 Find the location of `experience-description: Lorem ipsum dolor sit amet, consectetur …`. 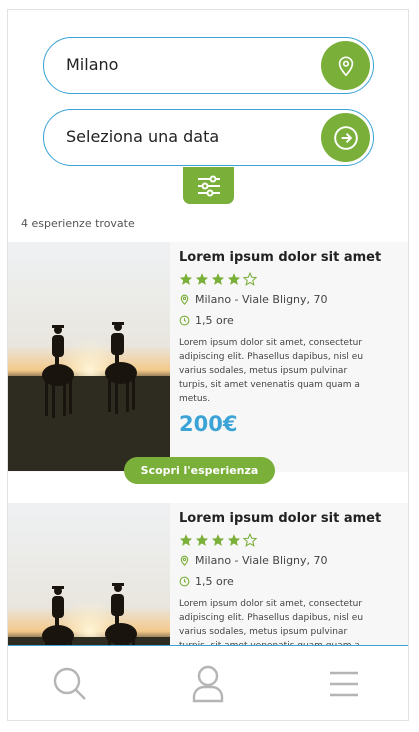

experience-description: Lorem ipsum dolor sit amet, consectetur … is located at coordinates (271, 371).